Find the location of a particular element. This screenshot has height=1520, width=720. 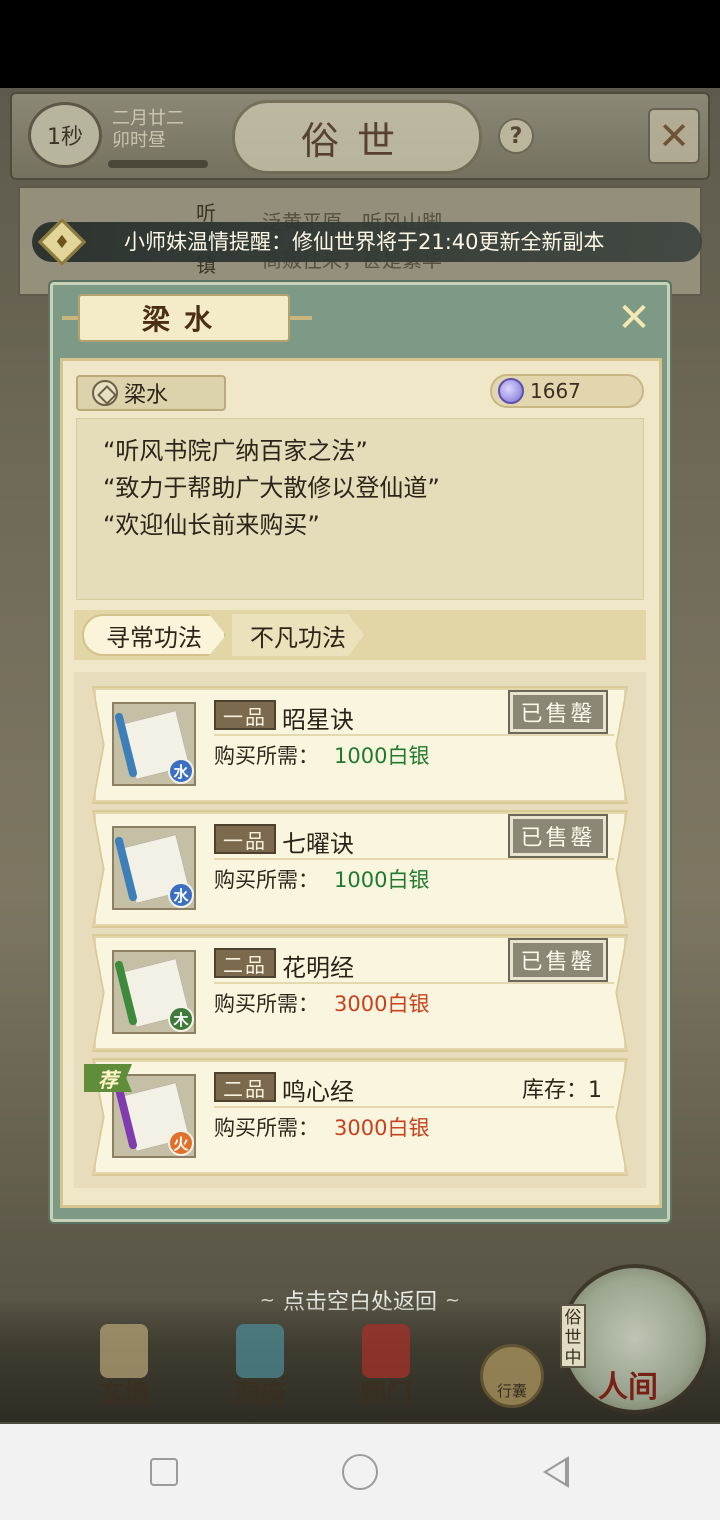

time-indicator: 1秒 is located at coordinates (65, 135).